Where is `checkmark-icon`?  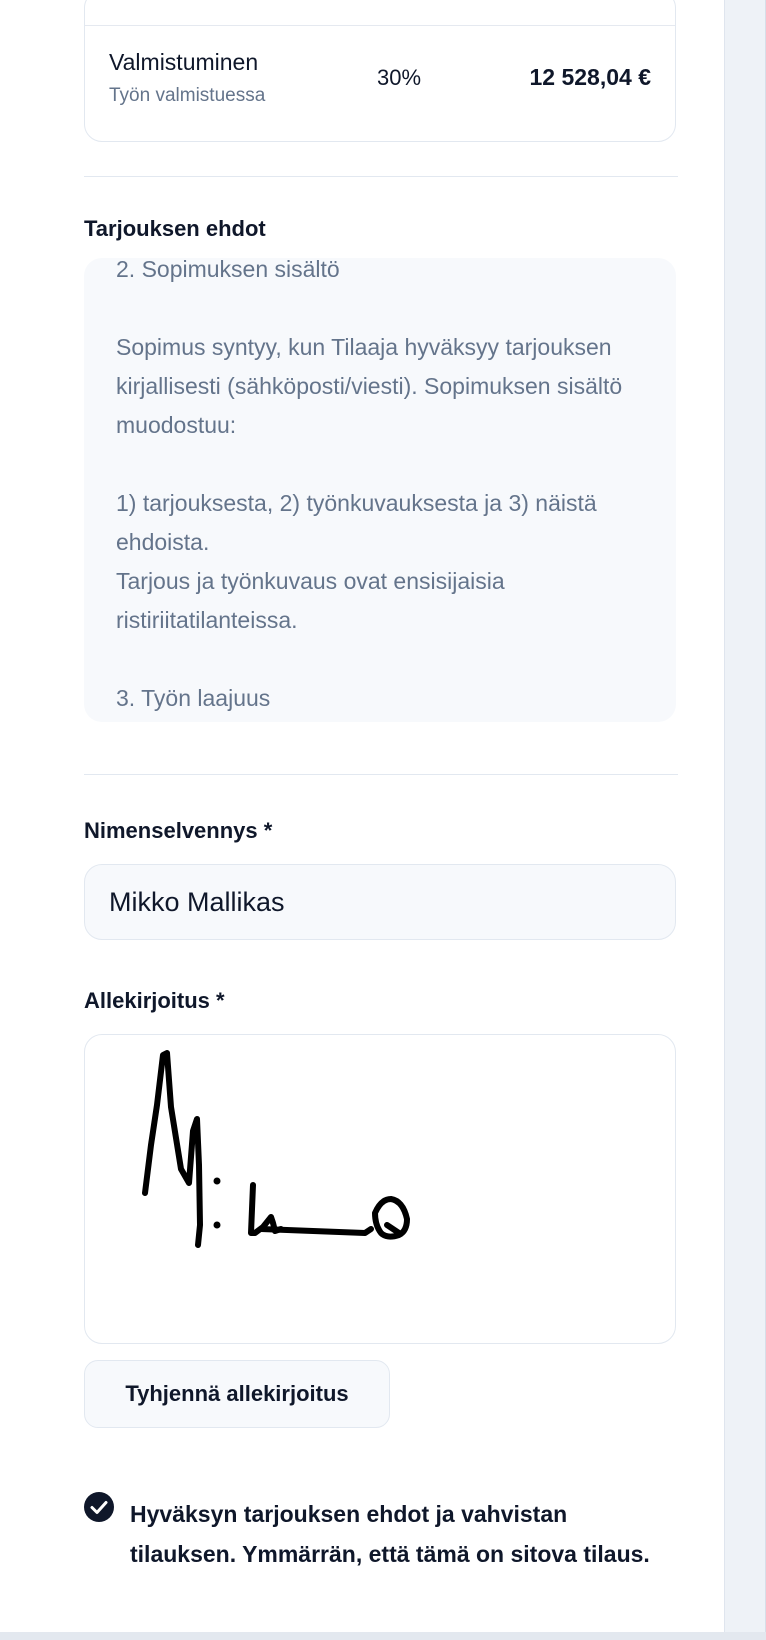 checkmark-icon is located at coordinates (99, 1507).